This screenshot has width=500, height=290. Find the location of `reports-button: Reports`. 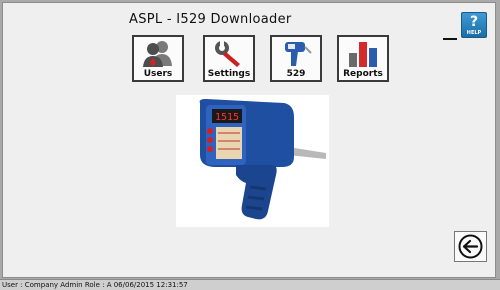

reports-button: Reports is located at coordinates (363, 58).